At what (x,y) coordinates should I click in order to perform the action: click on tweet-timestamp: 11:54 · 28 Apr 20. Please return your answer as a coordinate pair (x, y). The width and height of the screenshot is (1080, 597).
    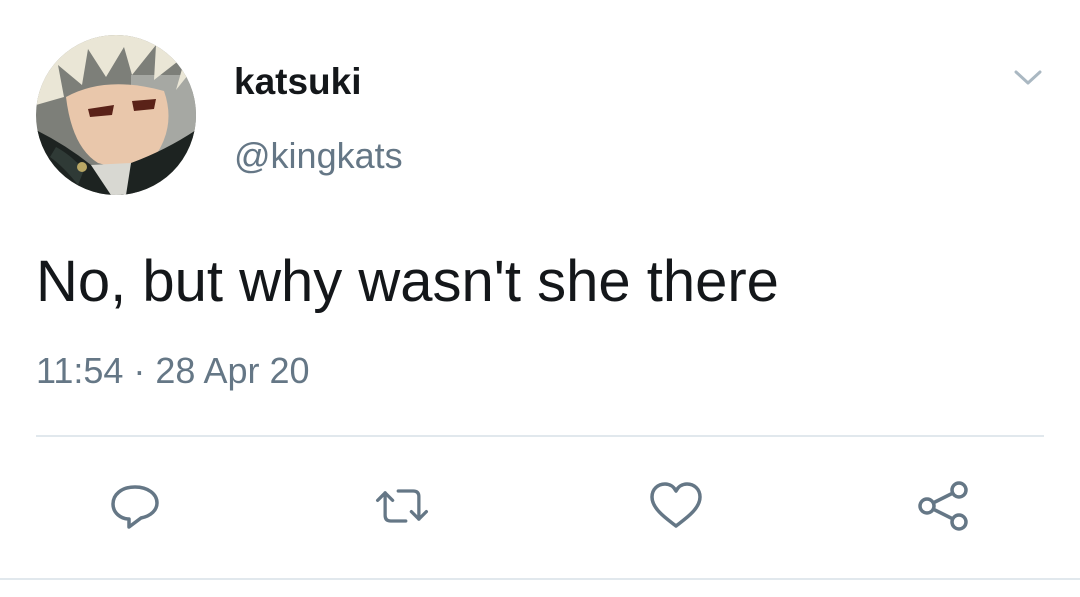
    Looking at the image, I should click on (173, 371).